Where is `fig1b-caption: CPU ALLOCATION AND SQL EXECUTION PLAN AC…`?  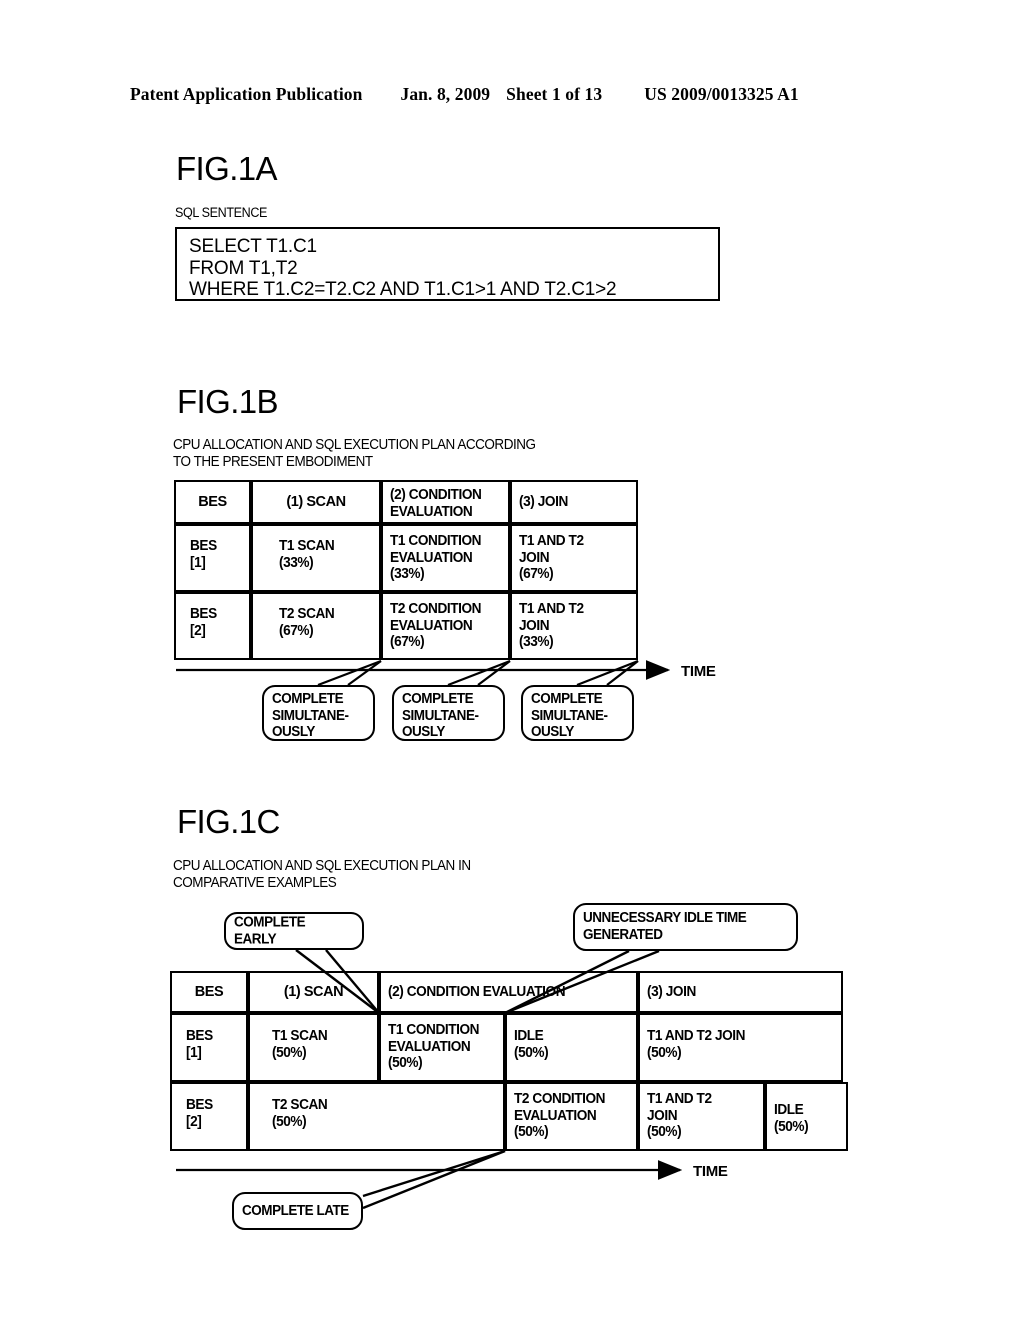
fig1b-caption: CPU ALLOCATION AND SQL EXECUTION PLAN AC… is located at coordinates (354, 453).